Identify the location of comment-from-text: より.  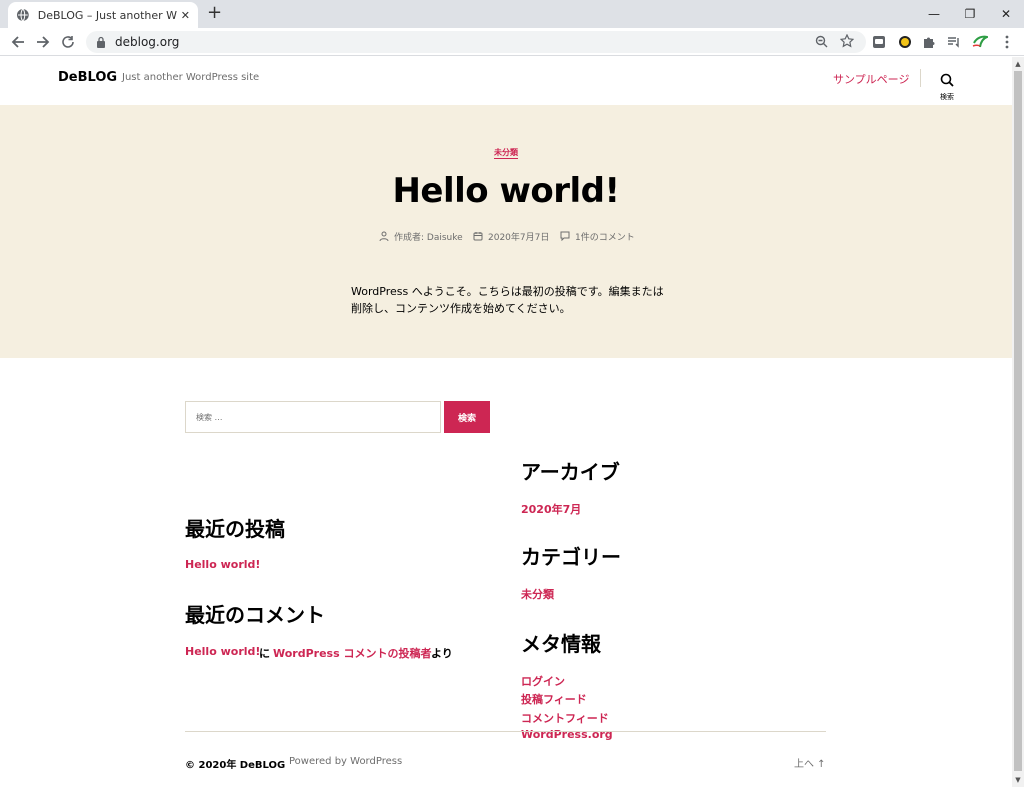
(442, 653).